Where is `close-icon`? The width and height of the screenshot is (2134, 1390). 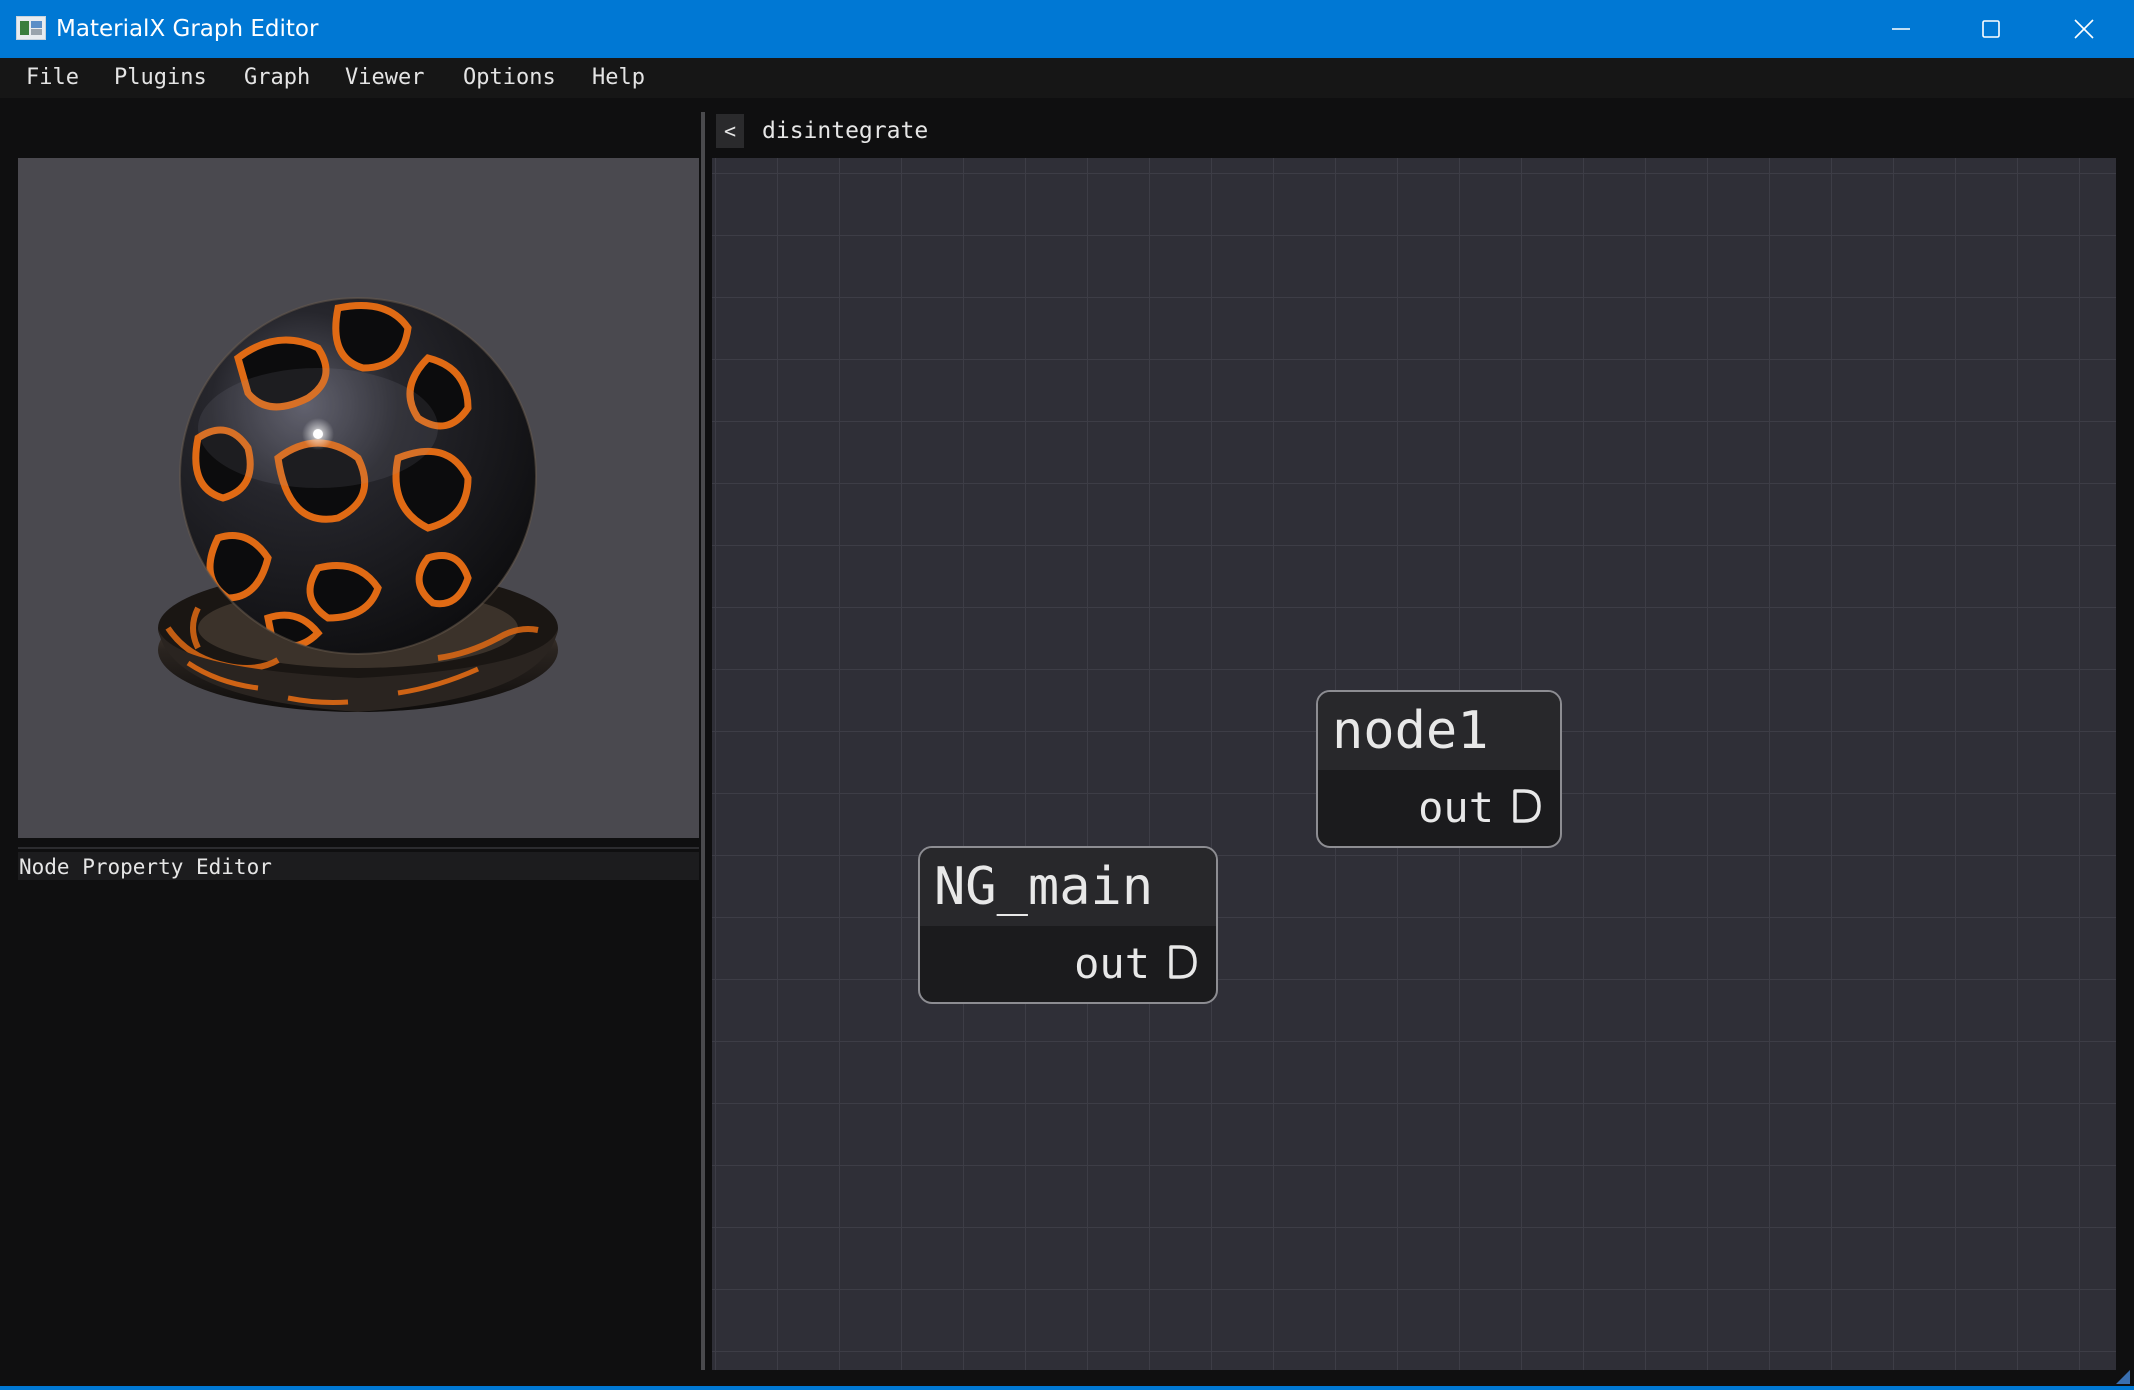
close-icon is located at coordinates (2084, 29).